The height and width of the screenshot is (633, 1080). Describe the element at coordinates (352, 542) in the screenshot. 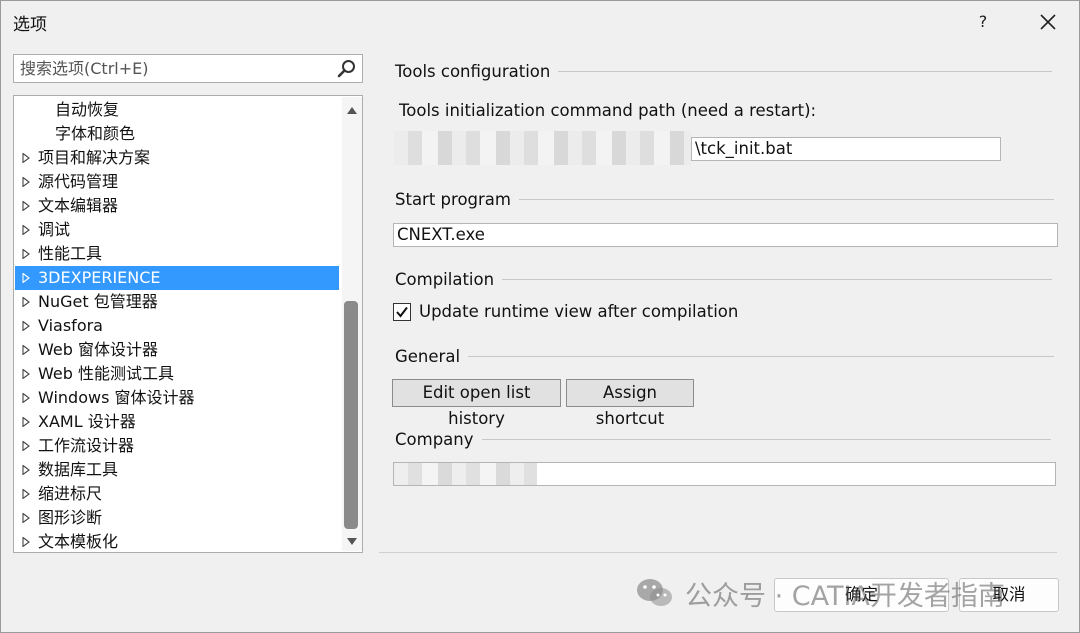

I see `scroll-down-icon` at that location.